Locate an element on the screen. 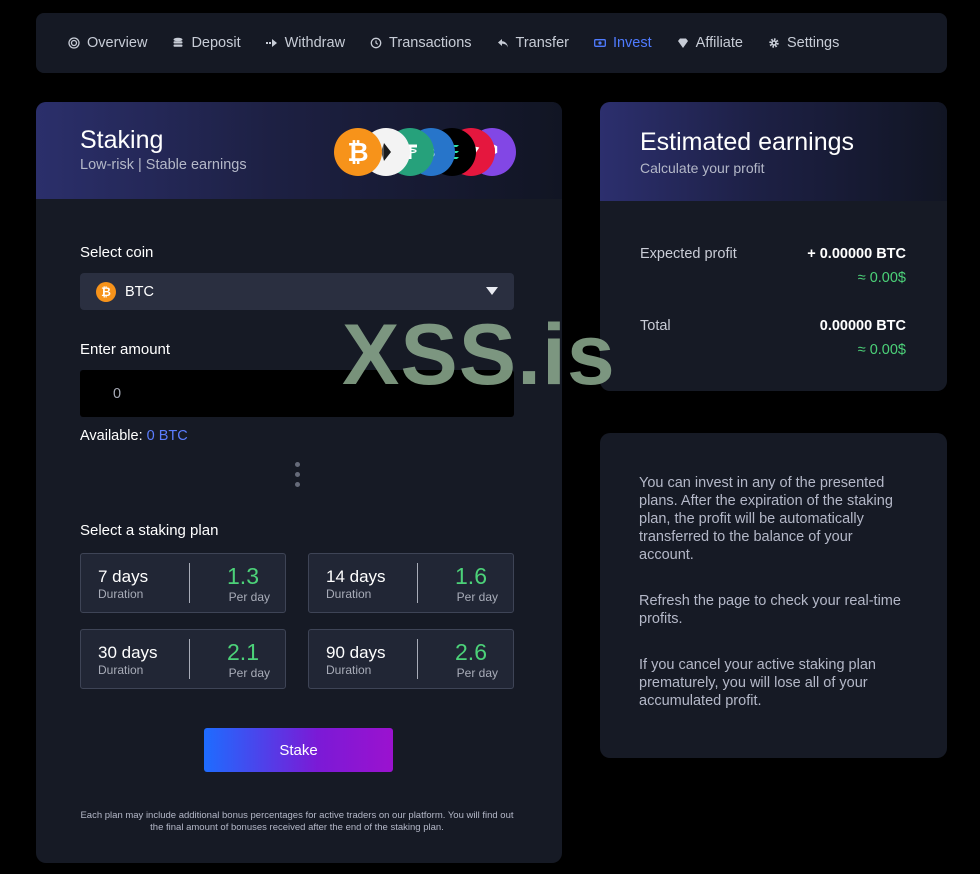 Image resolution: width=980 pixels, height=874 pixels. plan-days: 14 days is located at coordinates (356, 576).